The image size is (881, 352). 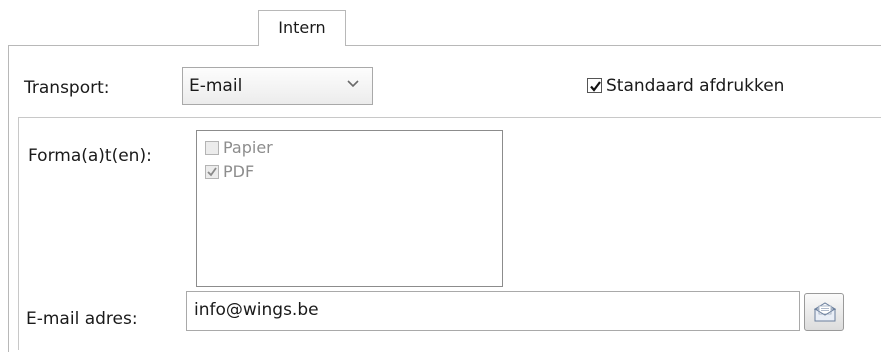 What do you see at coordinates (90, 156) in the screenshot?
I see `formats-label: Forma(a)t(en):` at bounding box center [90, 156].